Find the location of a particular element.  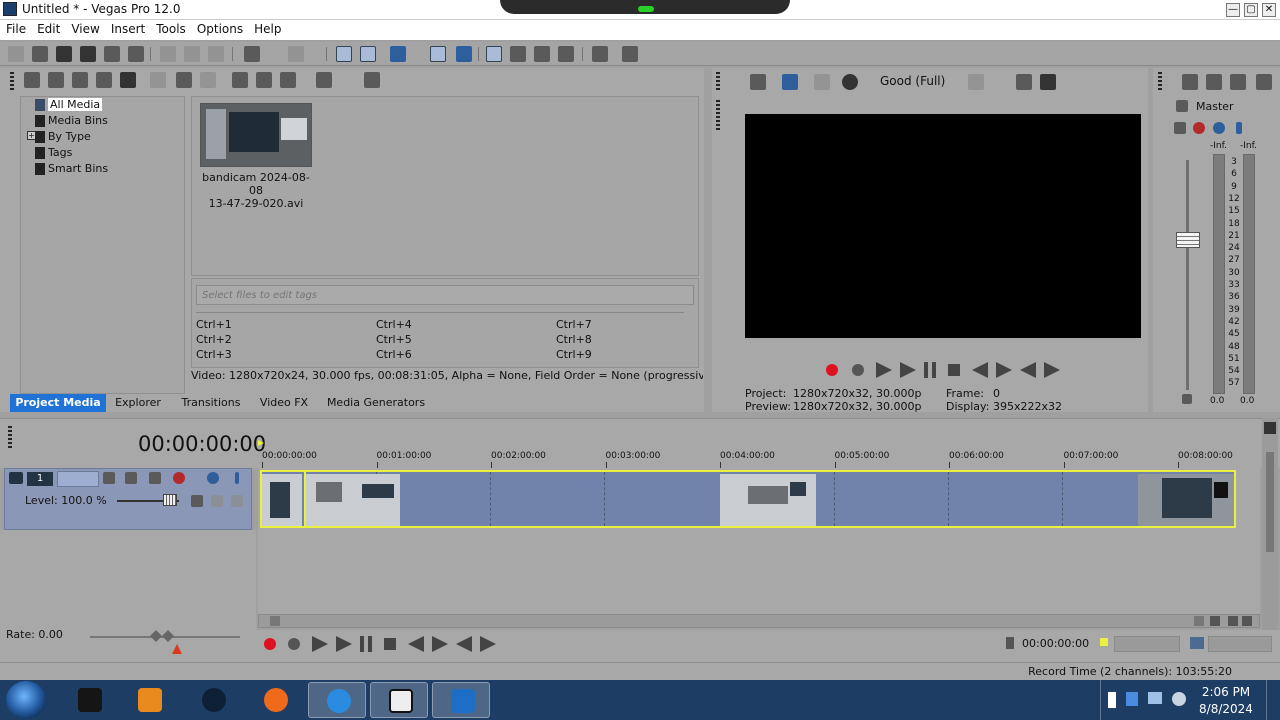

remove-media-icon is located at coordinates (158, 80).